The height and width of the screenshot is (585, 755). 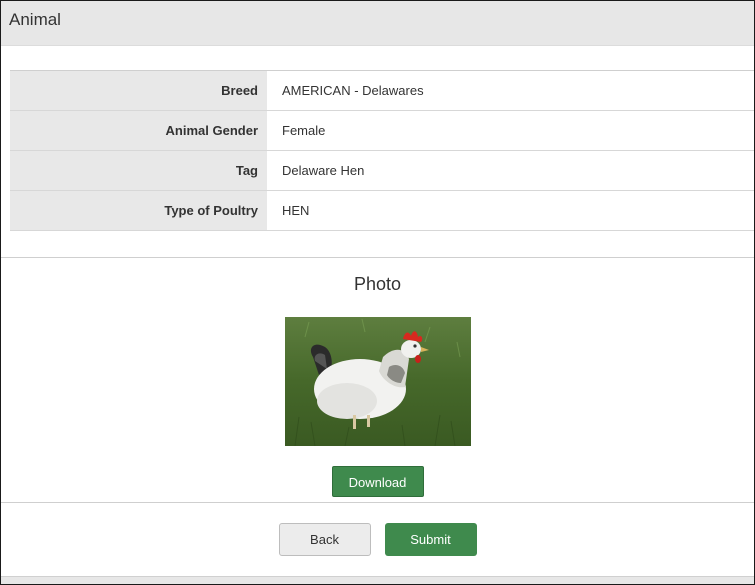 I want to click on animal-gender-label: Animal Gender, so click(x=138, y=130).